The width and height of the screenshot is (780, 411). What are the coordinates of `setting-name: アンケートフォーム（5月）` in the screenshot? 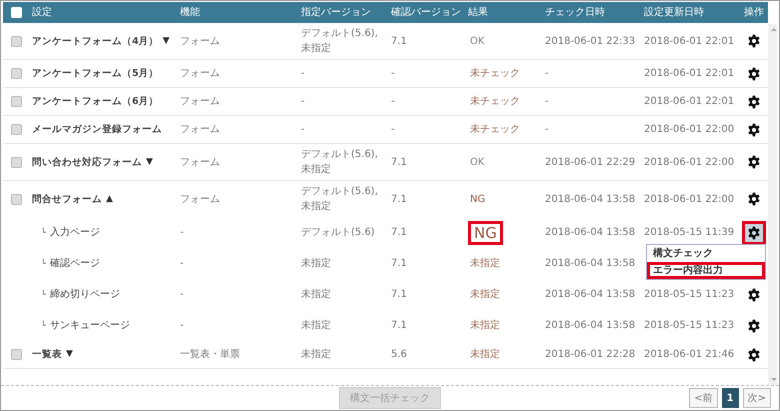 It's located at (95, 73).